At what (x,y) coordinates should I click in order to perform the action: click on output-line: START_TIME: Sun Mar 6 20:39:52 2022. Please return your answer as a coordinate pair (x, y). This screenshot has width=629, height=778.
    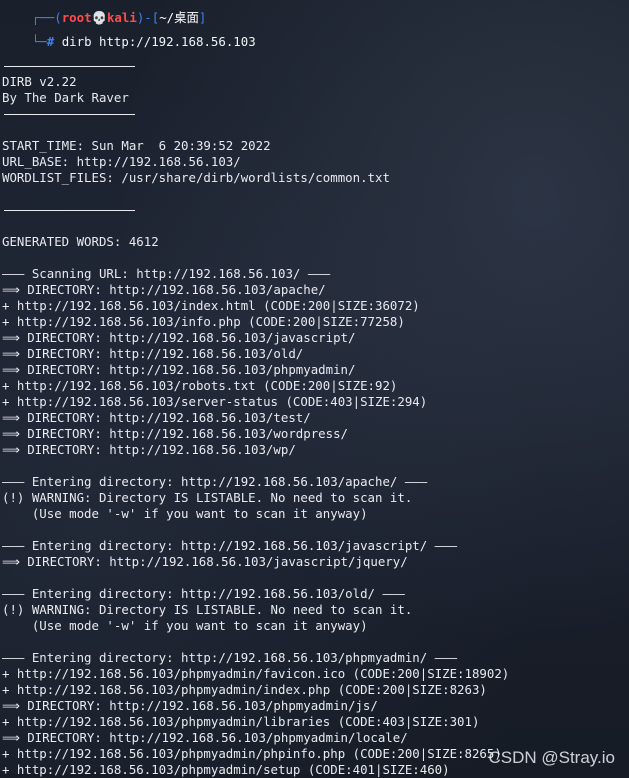
    Looking at the image, I should click on (136, 145).